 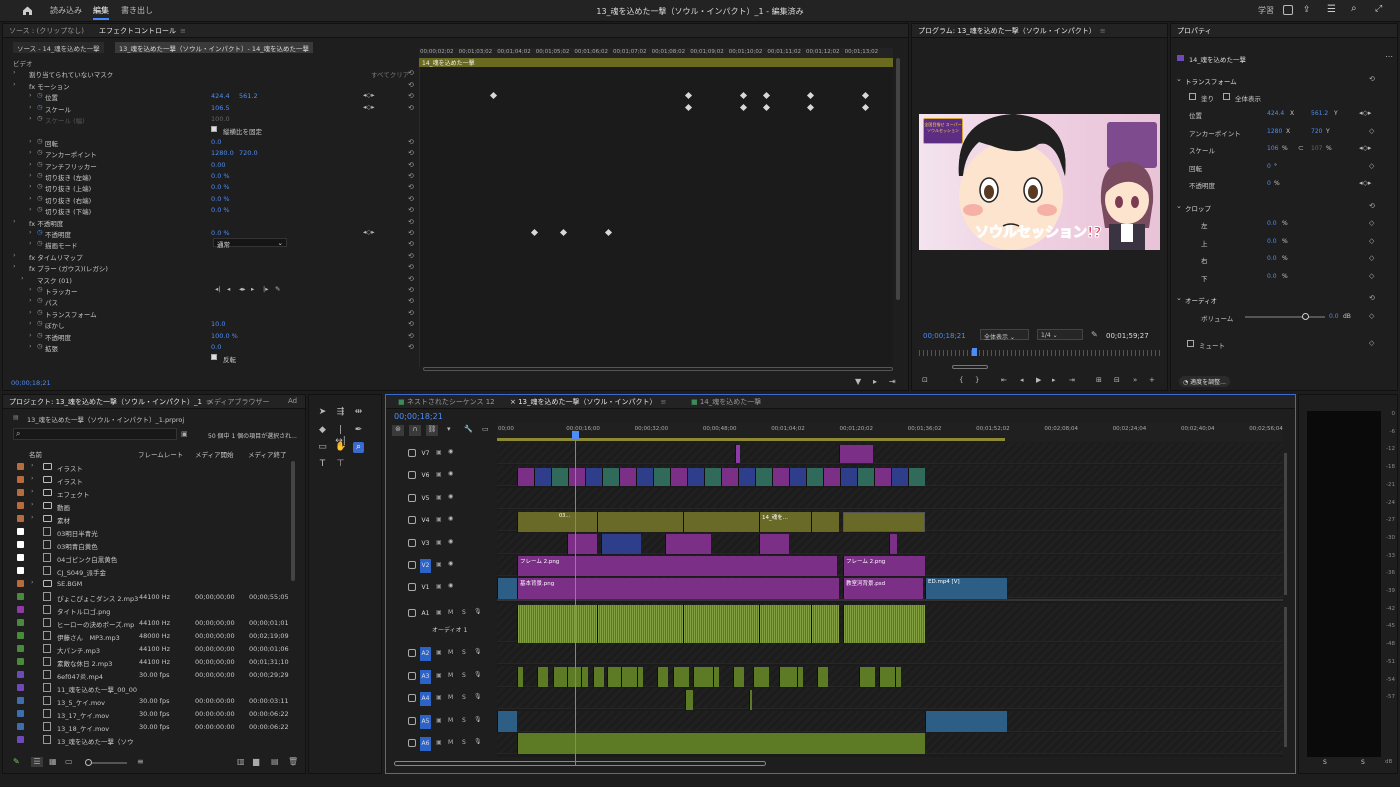 I want to click on tab-edit: 編集, so click(x=101, y=12).